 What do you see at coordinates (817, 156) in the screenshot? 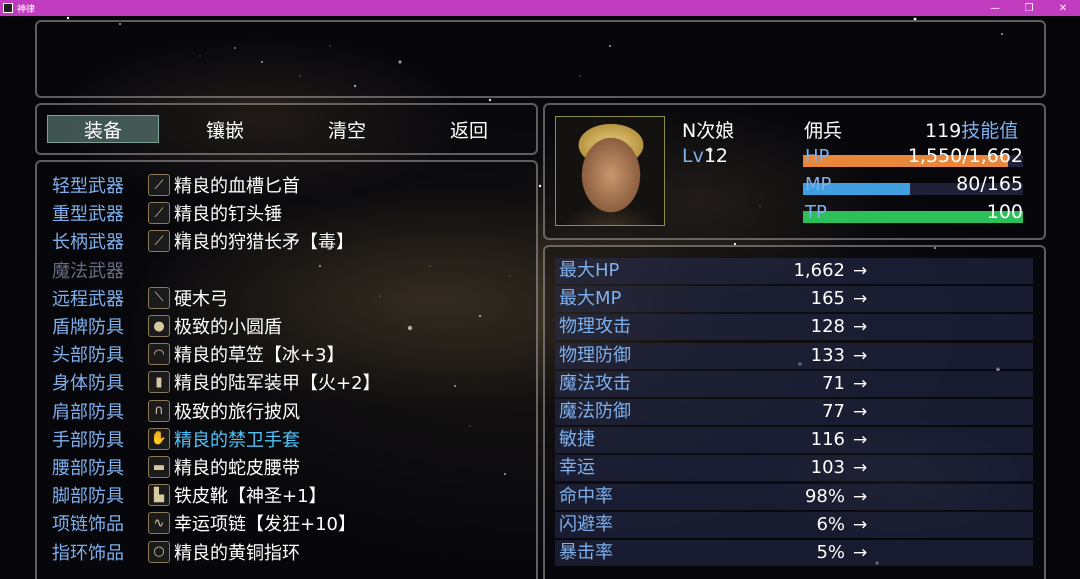
I see `hp-label: HP` at bounding box center [817, 156].